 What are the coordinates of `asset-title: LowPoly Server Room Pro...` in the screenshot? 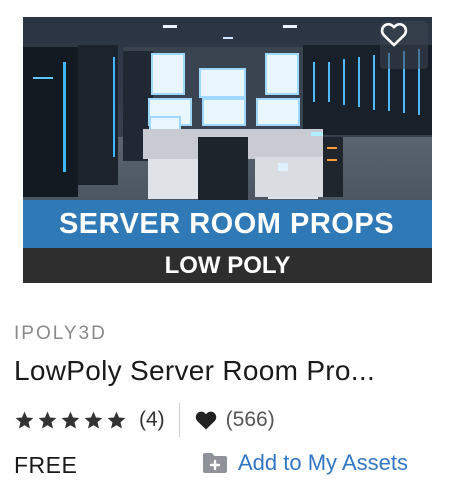 It's located at (229, 371).